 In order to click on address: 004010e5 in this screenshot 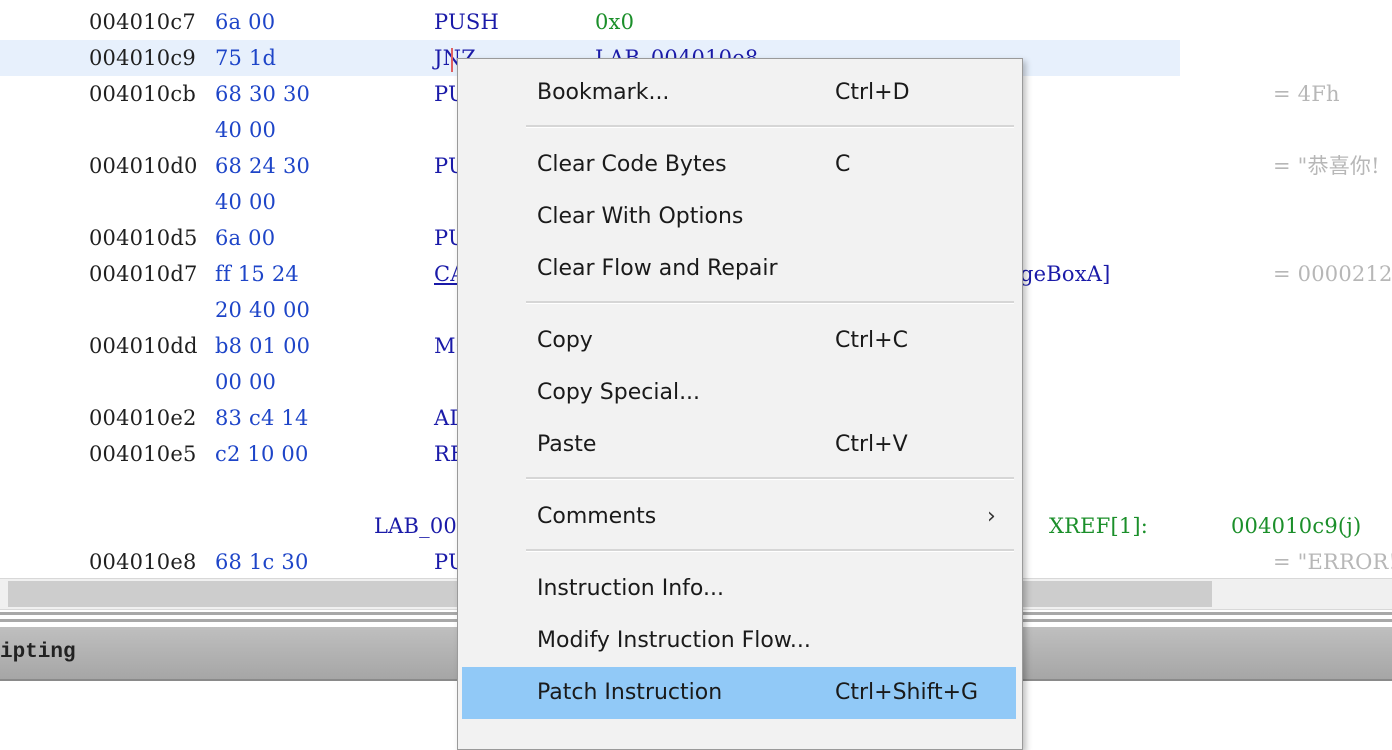, I will do `click(143, 454)`.